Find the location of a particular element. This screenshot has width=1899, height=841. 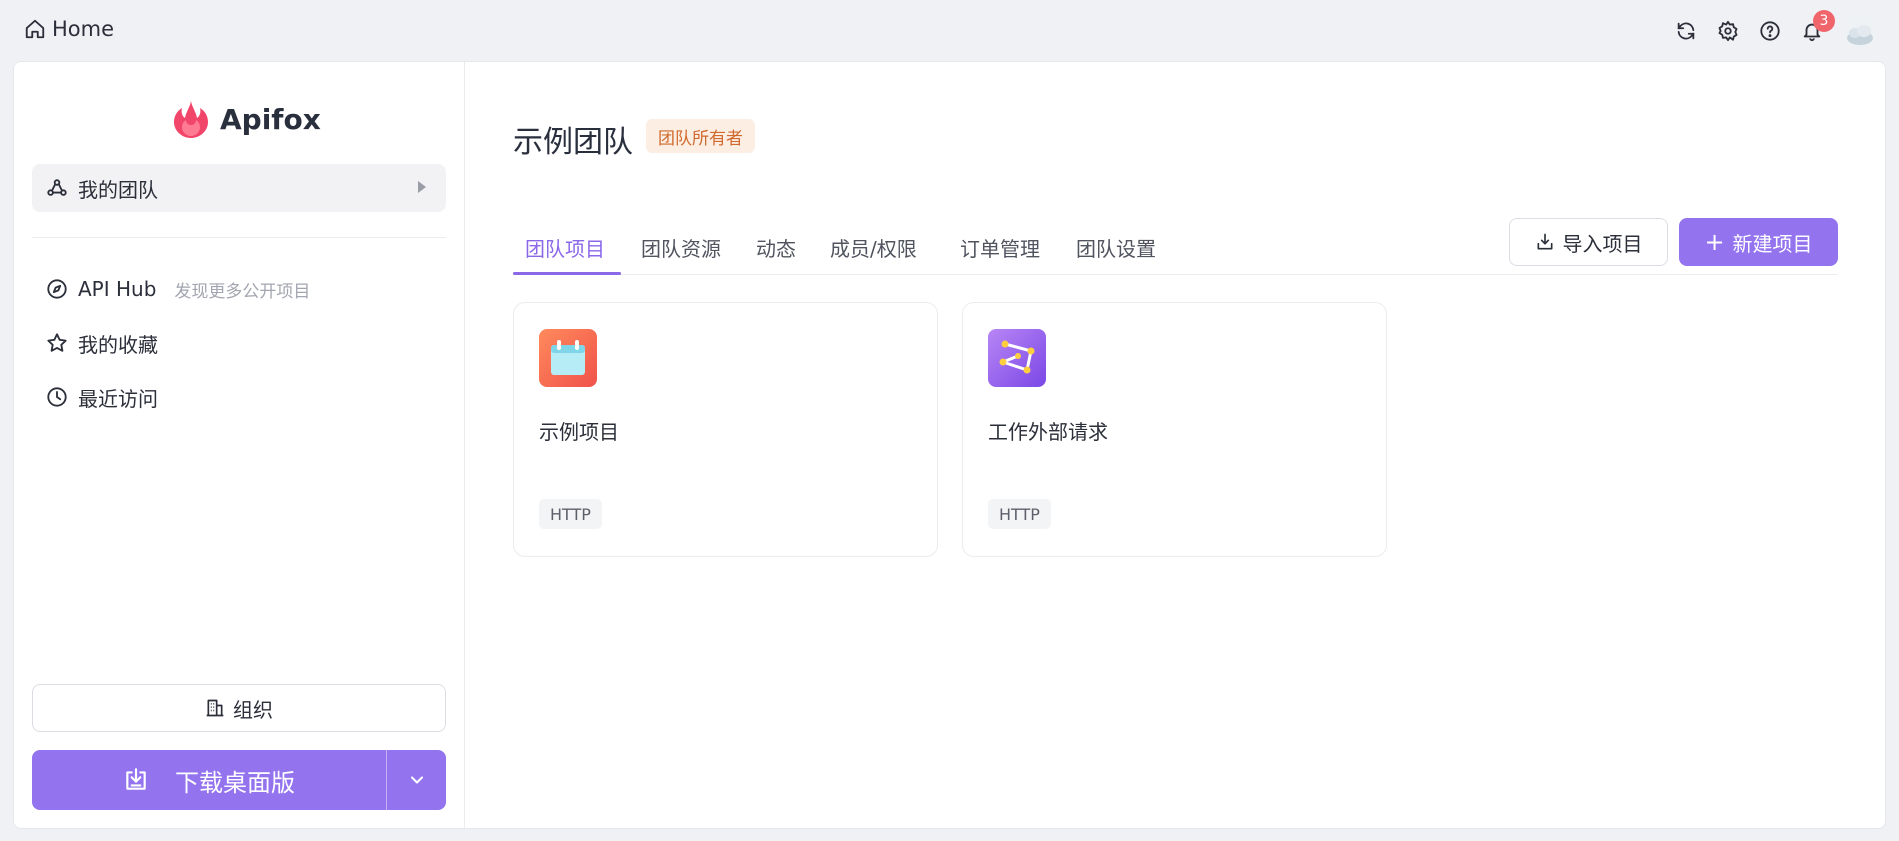

new-project-label: 新建项目 is located at coordinates (1772, 243).